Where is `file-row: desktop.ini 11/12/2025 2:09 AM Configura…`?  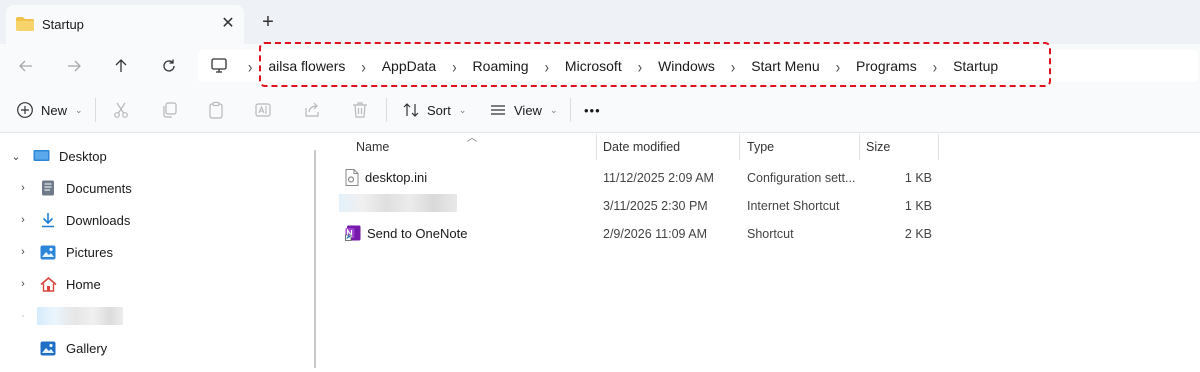
file-row: desktop.ini 11/12/2025 2:09 AM Configura… is located at coordinates (640, 178).